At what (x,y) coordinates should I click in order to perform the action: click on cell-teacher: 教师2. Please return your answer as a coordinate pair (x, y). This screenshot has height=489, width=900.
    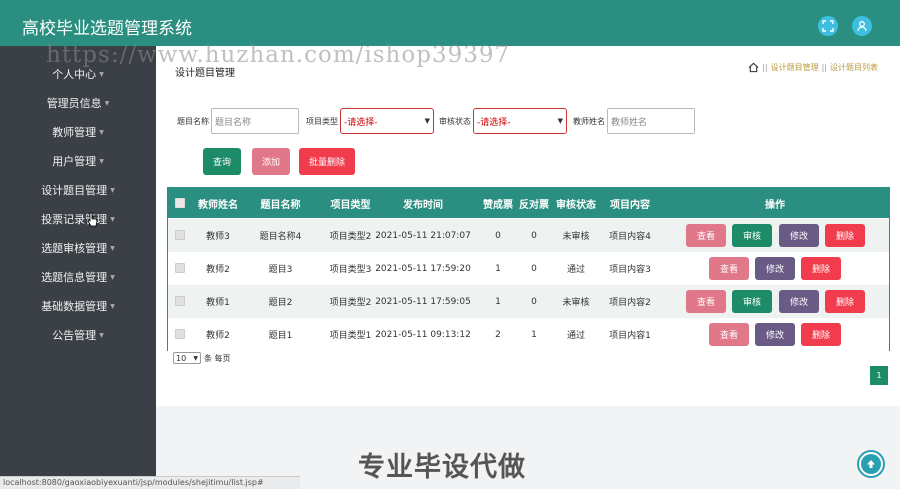
    Looking at the image, I should click on (218, 336).